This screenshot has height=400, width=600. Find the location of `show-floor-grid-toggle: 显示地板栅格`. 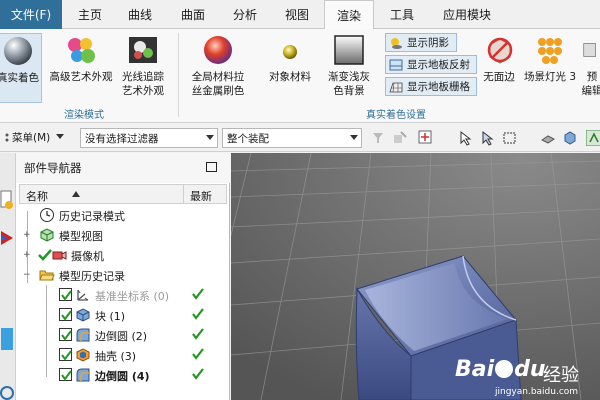

show-floor-grid-toggle: 显示地板栅格 is located at coordinates (431, 86).